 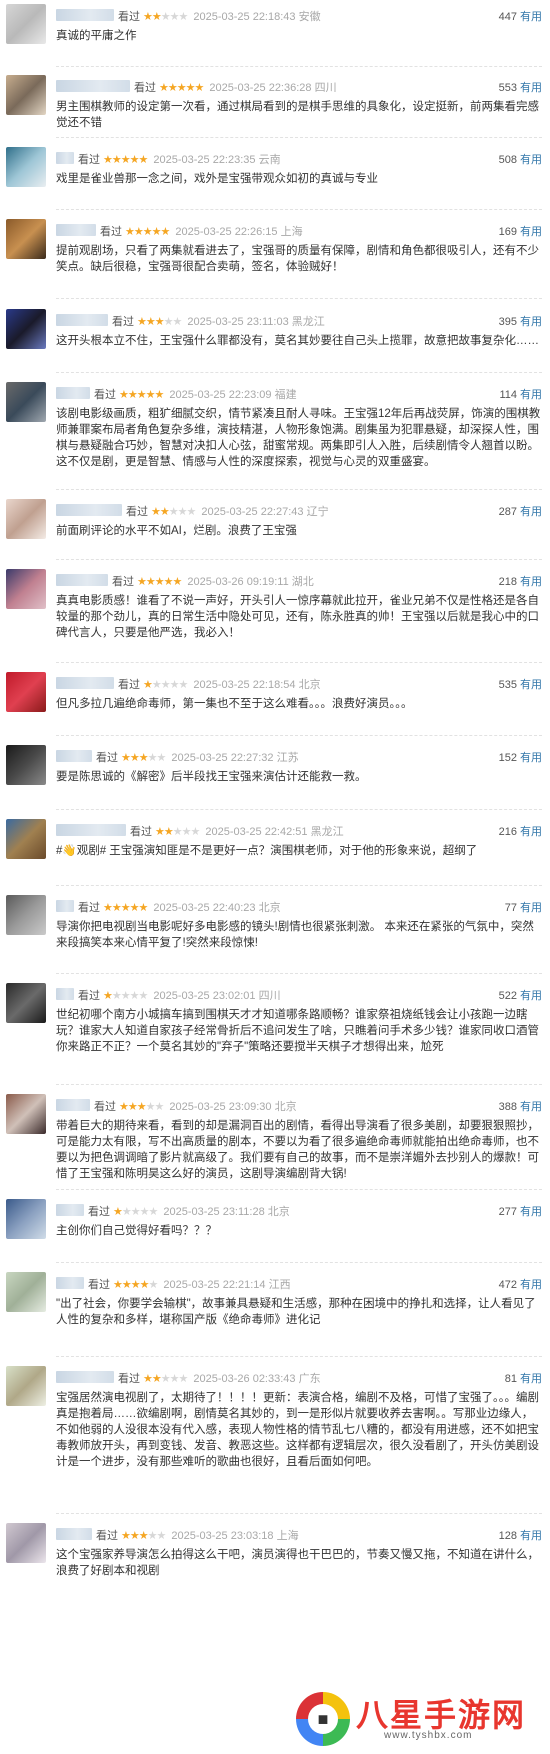 I want to click on review-header: 看过 ★★★★★ 2025-03-25 22:36:28 四川 553 有用, so click(x=299, y=88).